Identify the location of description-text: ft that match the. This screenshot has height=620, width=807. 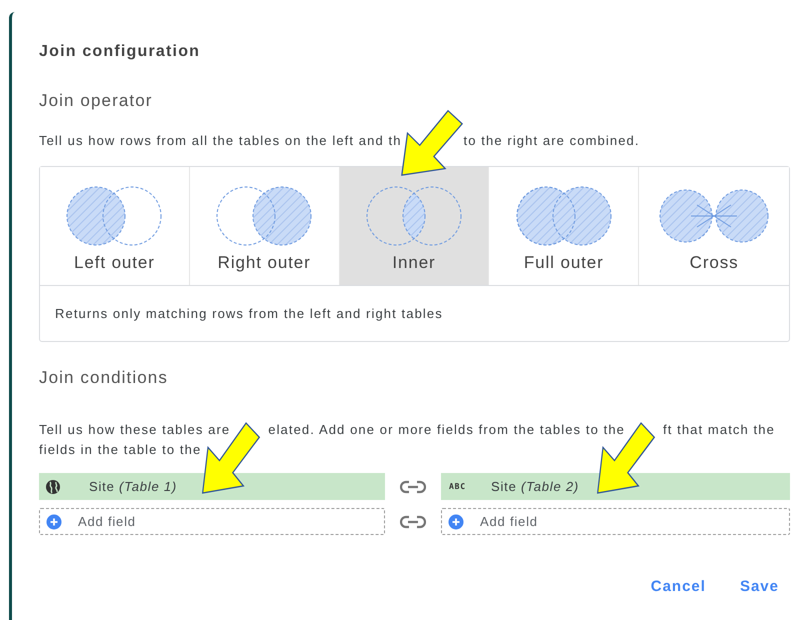
(719, 429).